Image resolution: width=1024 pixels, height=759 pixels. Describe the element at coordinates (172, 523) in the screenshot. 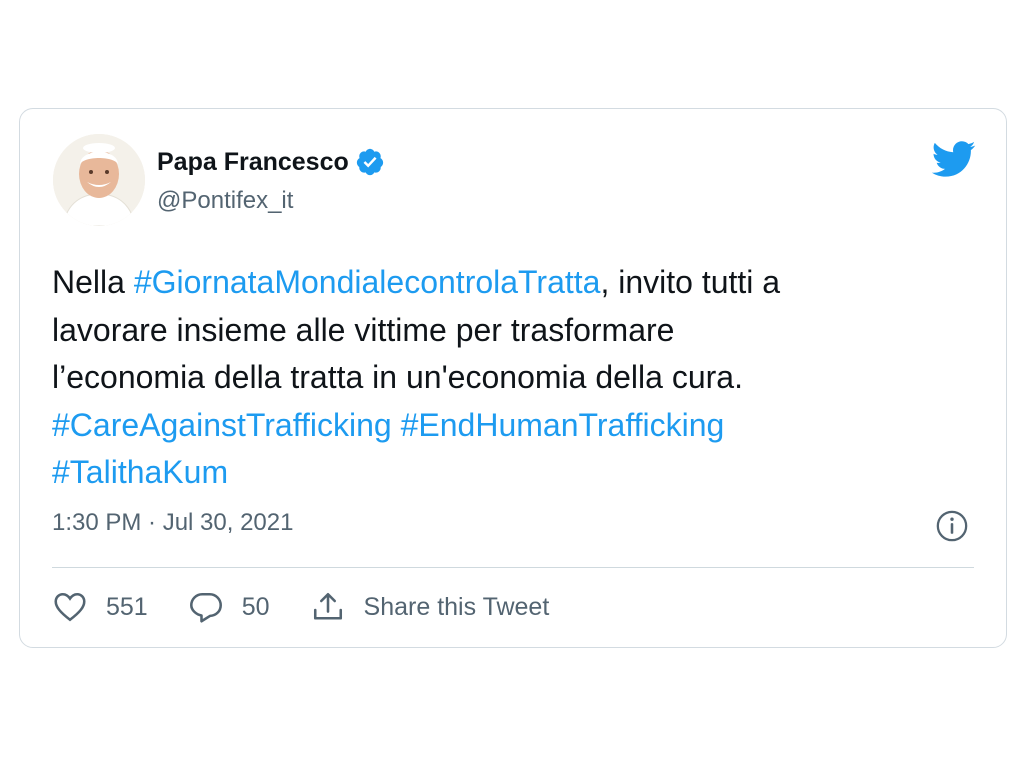

I see `tweet-timestamp: 1:30 PM · Jul 30, 2021` at that location.